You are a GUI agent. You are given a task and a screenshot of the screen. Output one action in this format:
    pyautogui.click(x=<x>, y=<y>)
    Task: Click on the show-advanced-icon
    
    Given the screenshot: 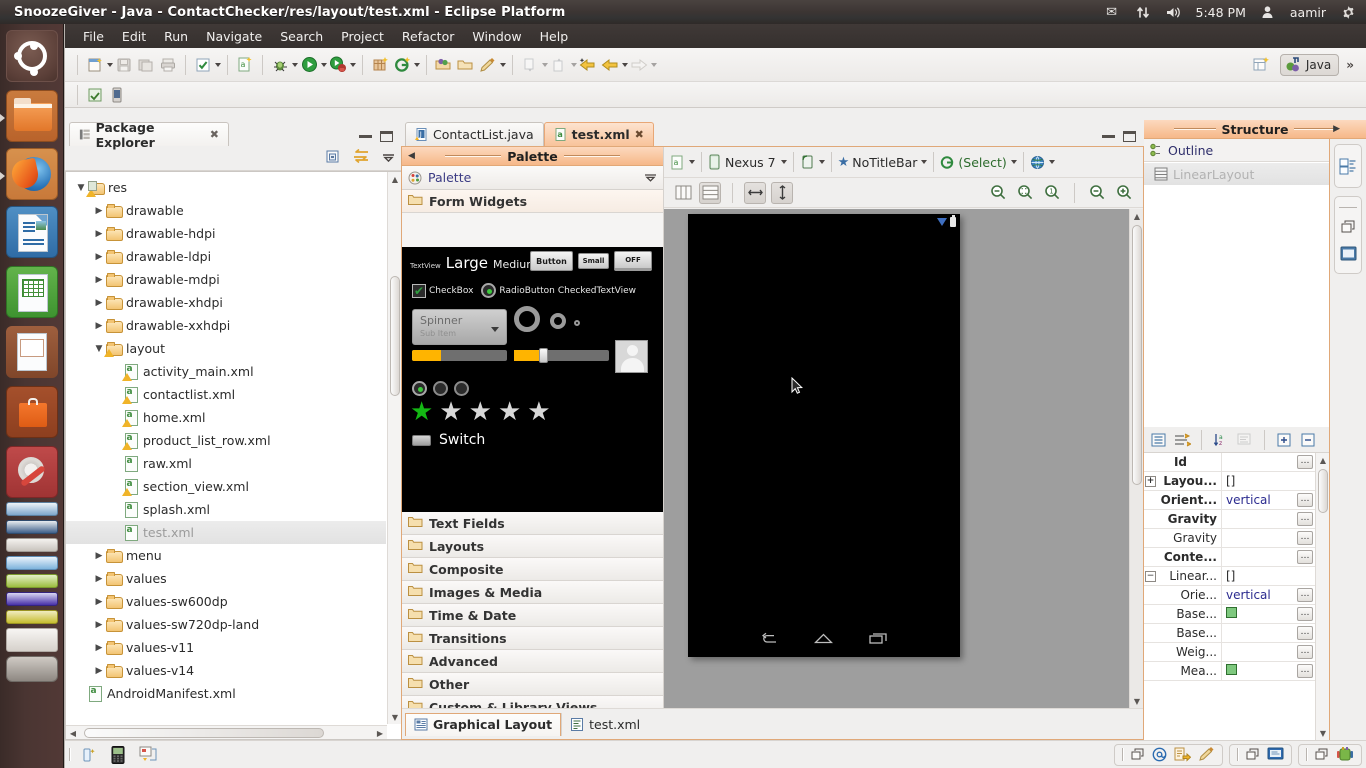 What is the action you would take?
    pyautogui.click(x=1182, y=440)
    